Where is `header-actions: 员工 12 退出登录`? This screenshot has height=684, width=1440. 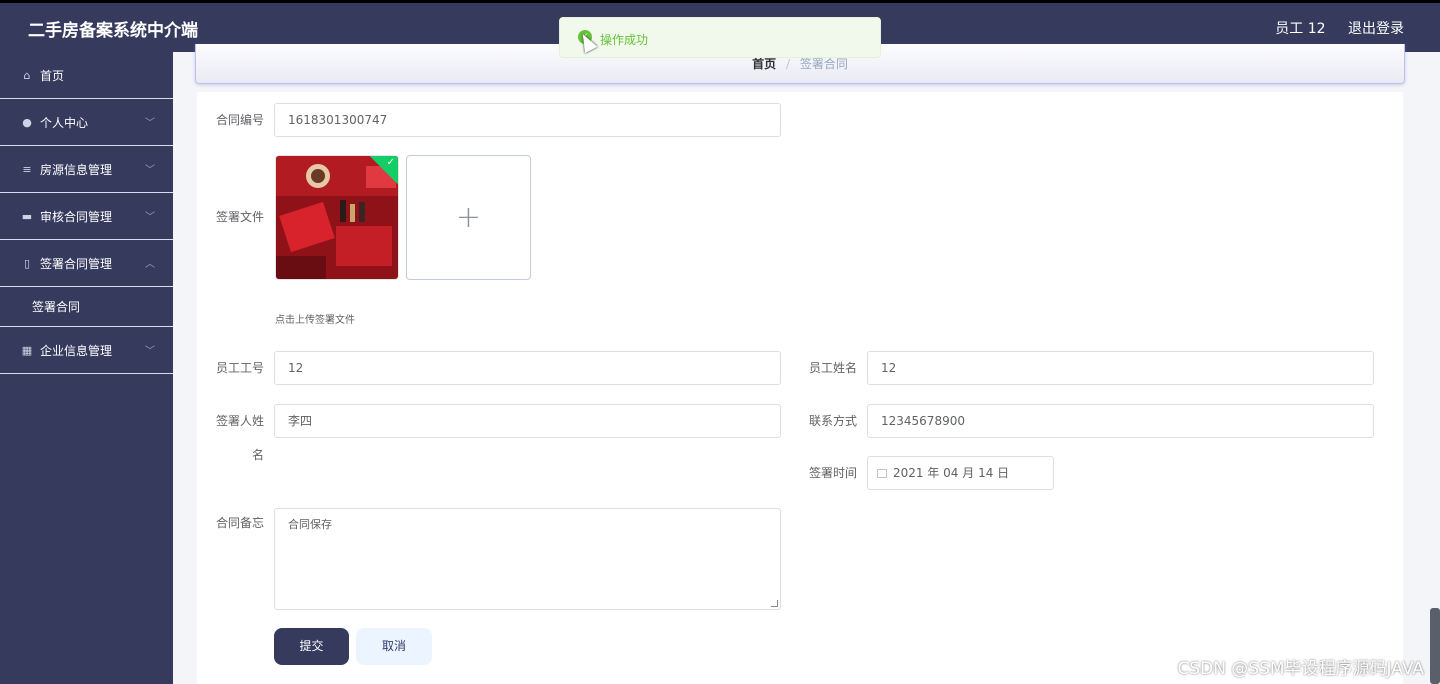
header-actions: 员工 12 退出登录 is located at coordinates (1330, 28).